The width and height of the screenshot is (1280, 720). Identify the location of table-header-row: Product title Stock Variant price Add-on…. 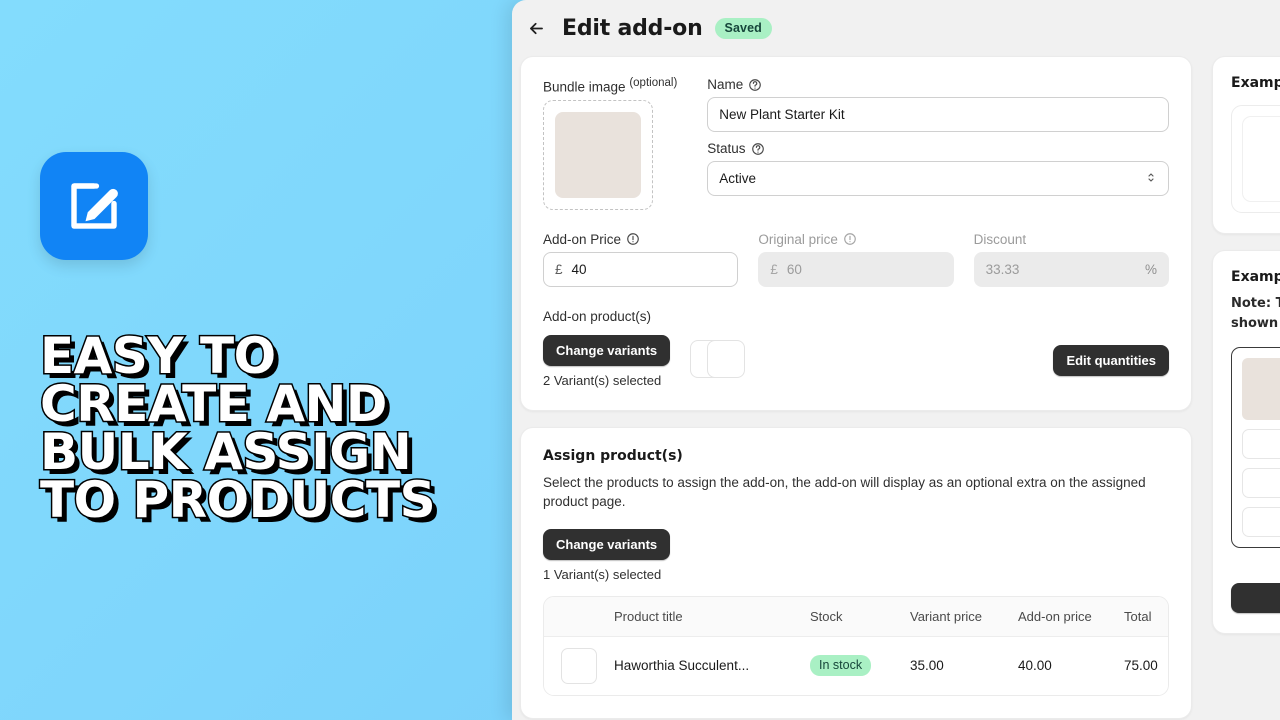
(856, 616).